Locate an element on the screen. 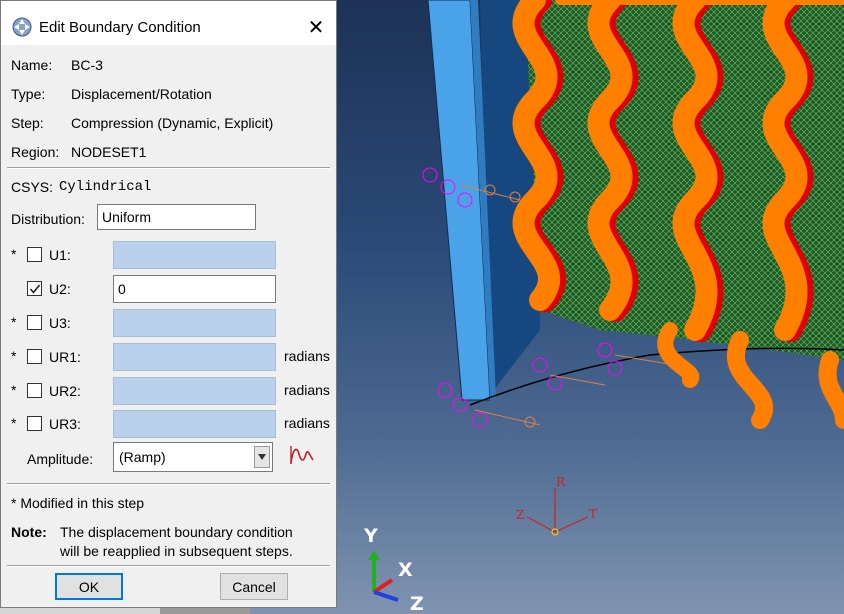  close-icon: ✕ is located at coordinates (316, 27).